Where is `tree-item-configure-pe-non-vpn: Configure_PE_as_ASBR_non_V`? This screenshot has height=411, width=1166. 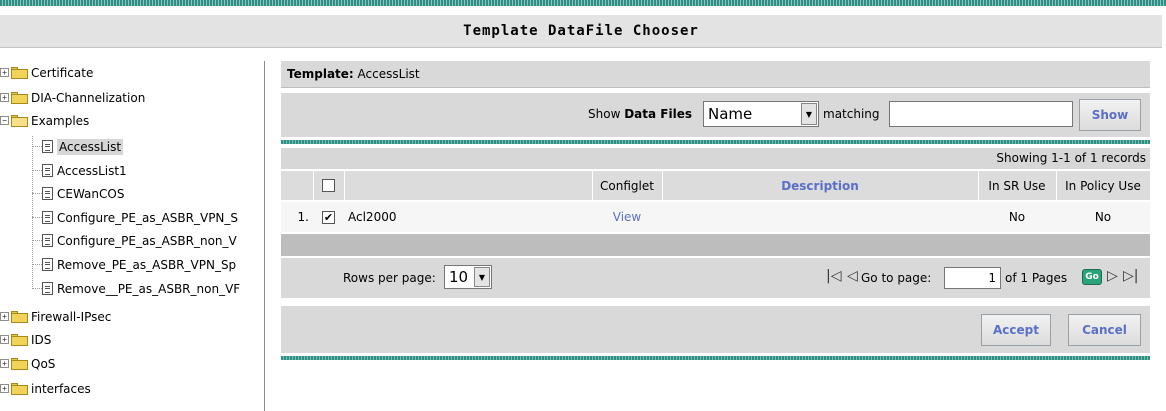
tree-item-configure-pe-non-vpn: Configure_PE_as_ASBR_non_V is located at coordinates (139, 240).